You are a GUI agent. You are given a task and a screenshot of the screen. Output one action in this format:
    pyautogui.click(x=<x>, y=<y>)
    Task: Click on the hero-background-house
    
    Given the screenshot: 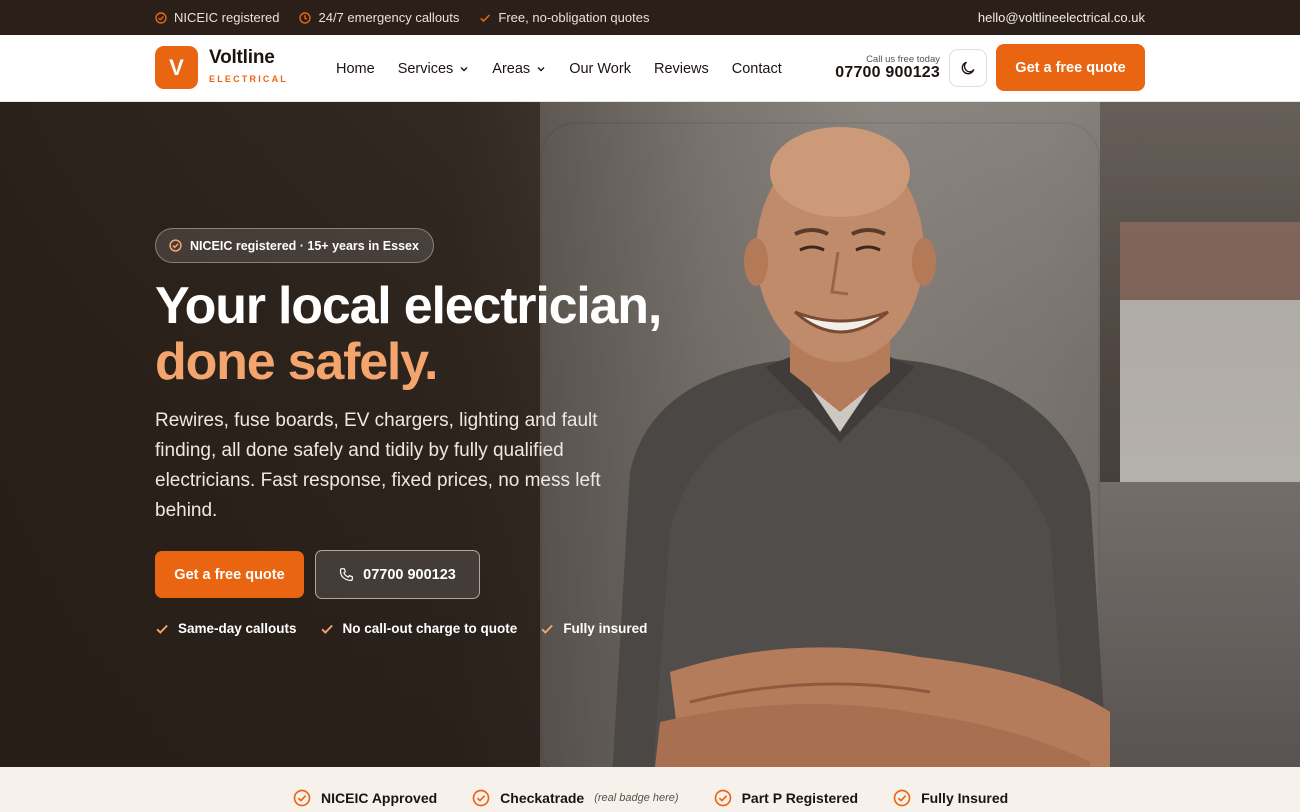 What is the action you would take?
    pyautogui.click(x=1210, y=352)
    